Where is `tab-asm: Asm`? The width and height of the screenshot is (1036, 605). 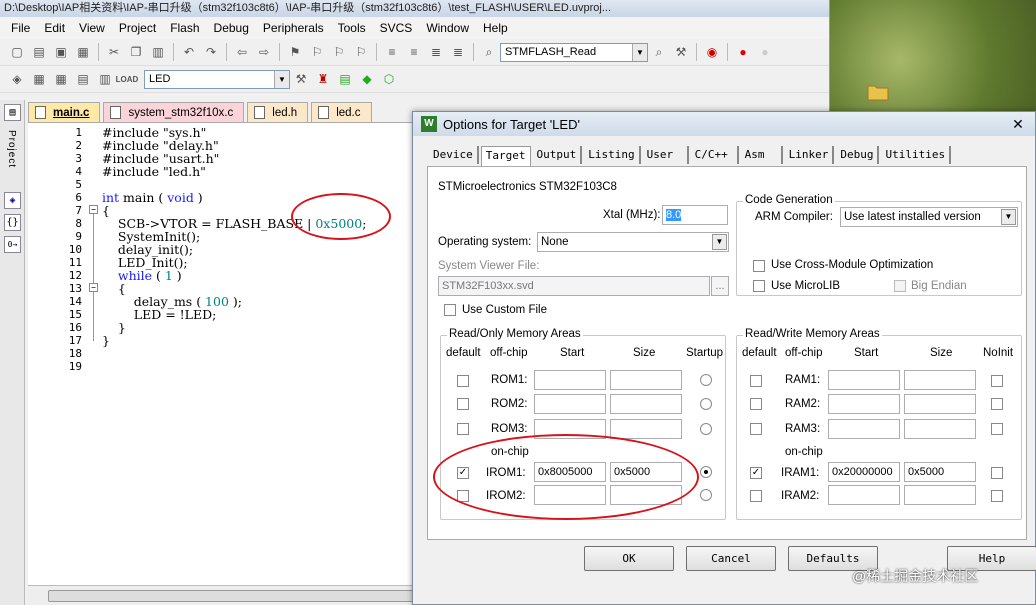
tab-asm: Asm is located at coordinates (762, 155).